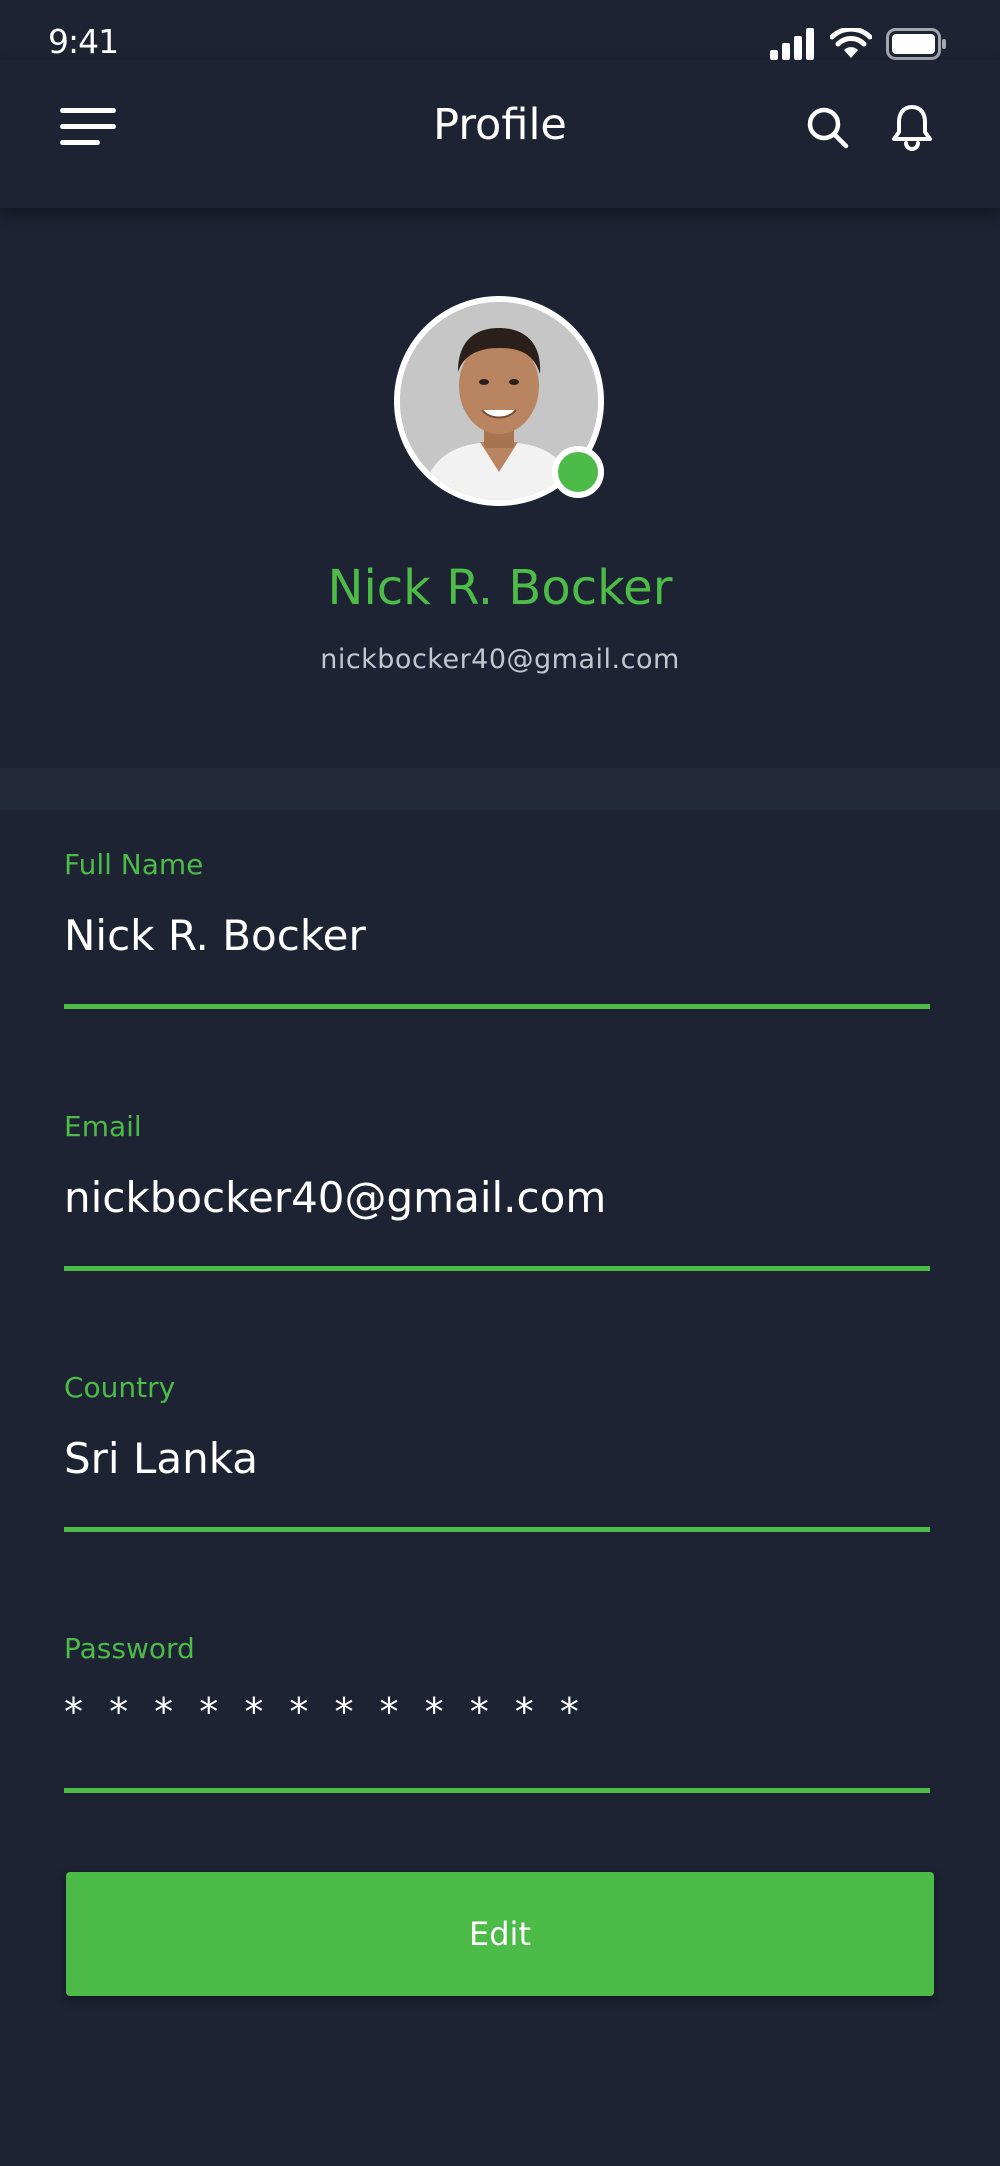  I want to click on country-input, so click(497, 1458).